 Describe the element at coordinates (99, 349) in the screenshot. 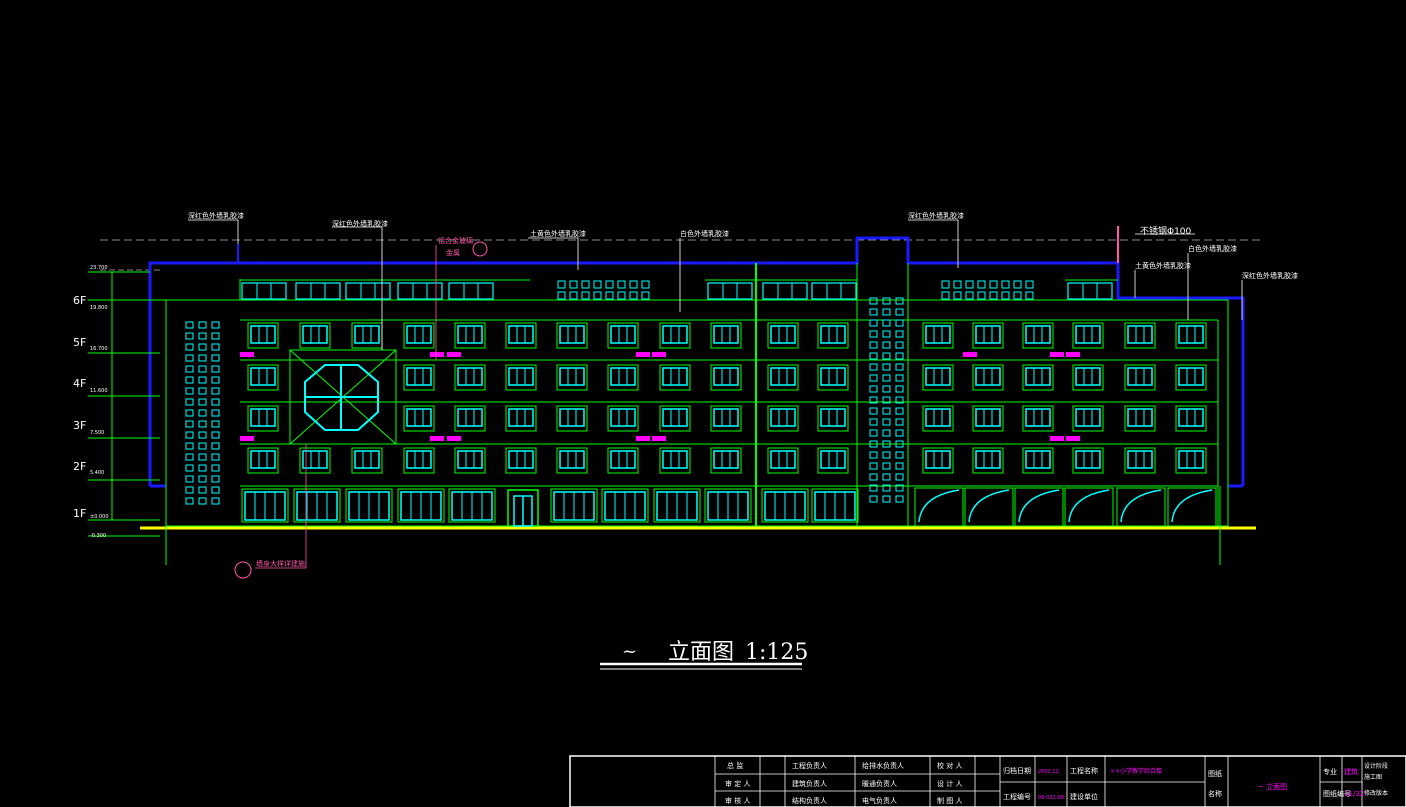

I see `level-mark: 16.700` at that location.